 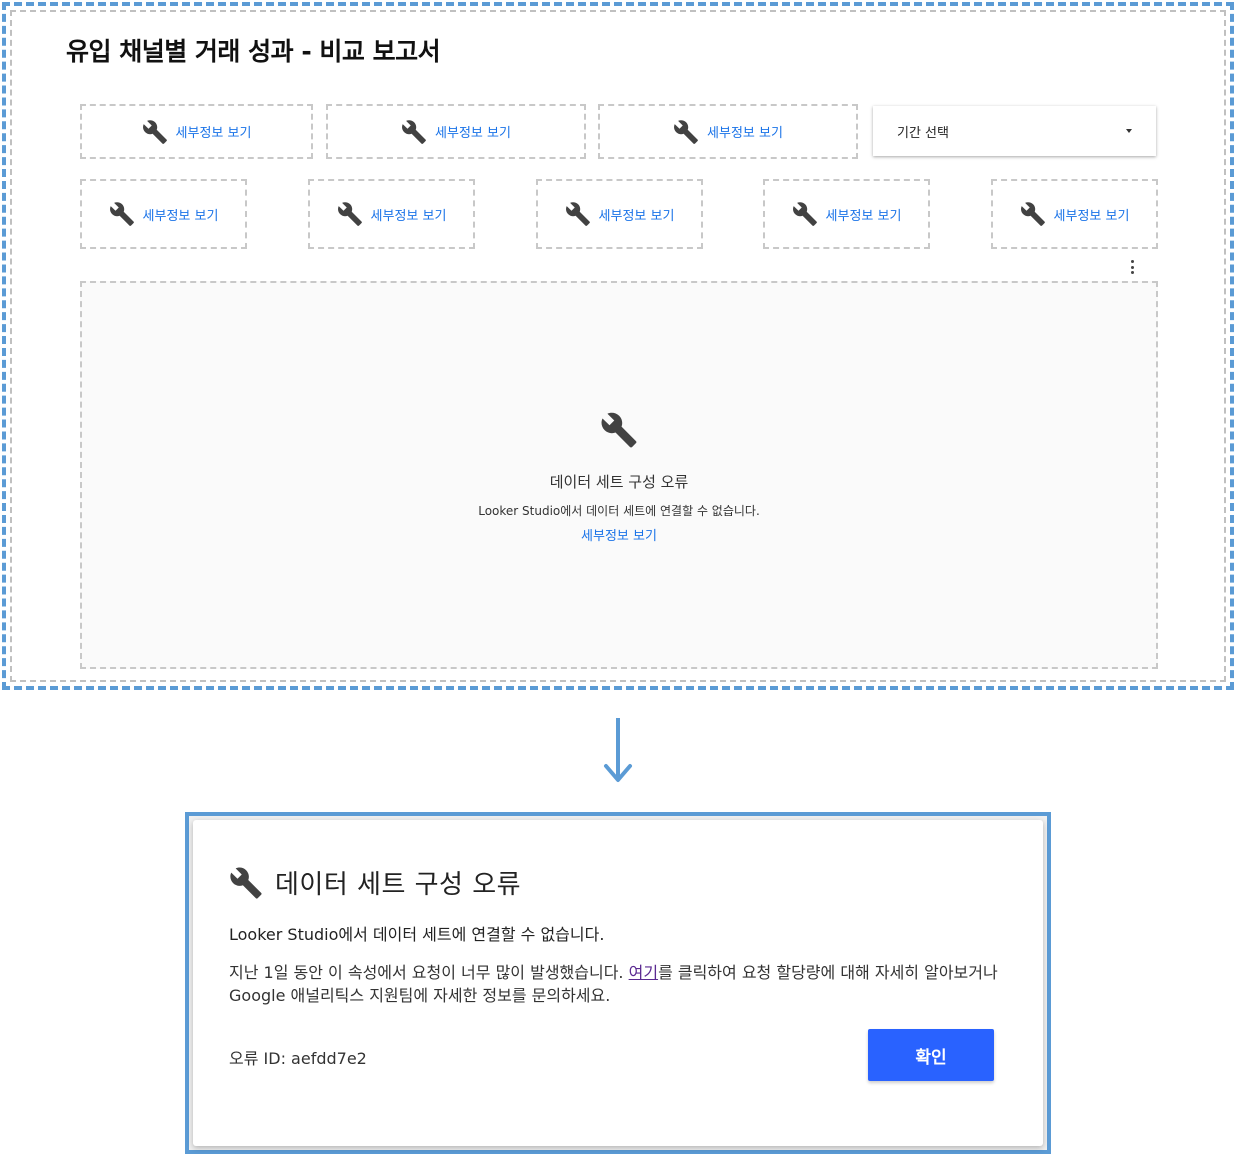 What do you see at coordinates (618, 750) in the screenshot?
I see `arrow-down-icon` at bounding box center [618, 750].